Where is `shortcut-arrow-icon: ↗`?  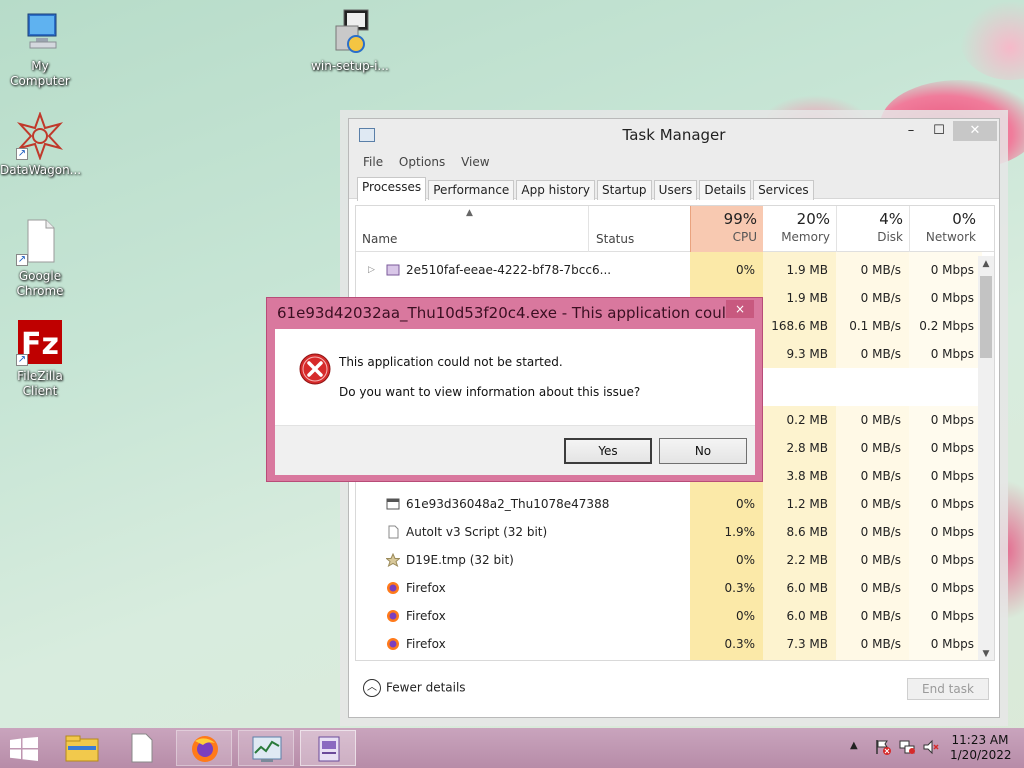
shortcut-arrow-icon: ↗ is located at coordinates (22, 360).